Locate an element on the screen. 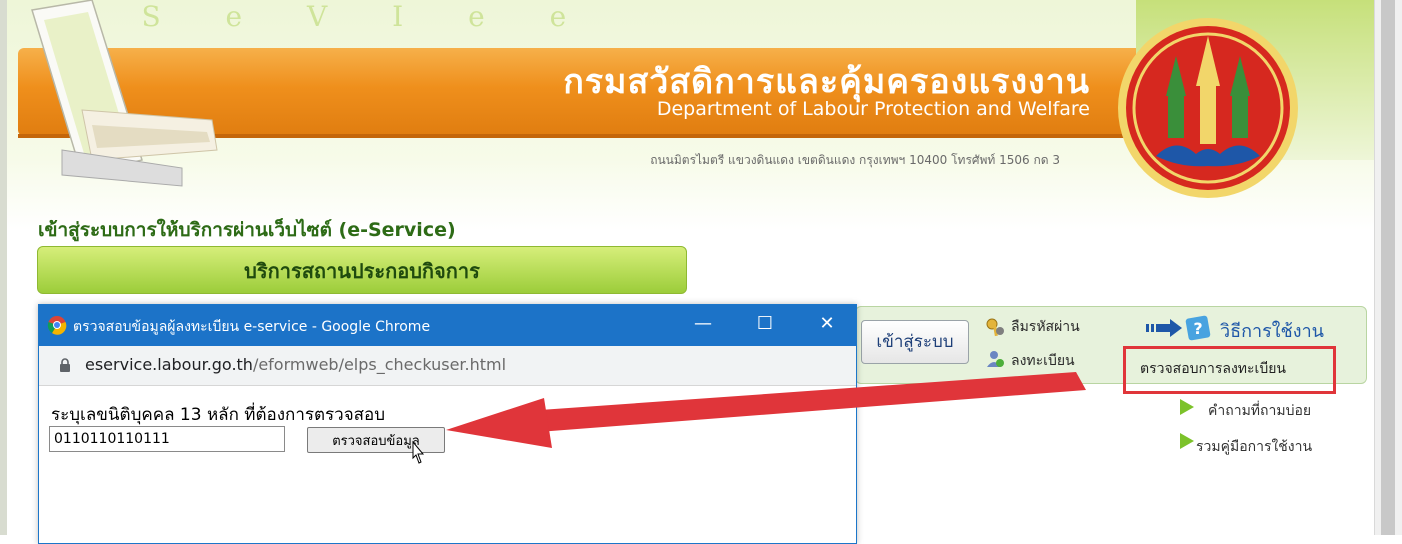 This screenshot has height=544, width=1402. key-icon is located at coordinates (995, 327).